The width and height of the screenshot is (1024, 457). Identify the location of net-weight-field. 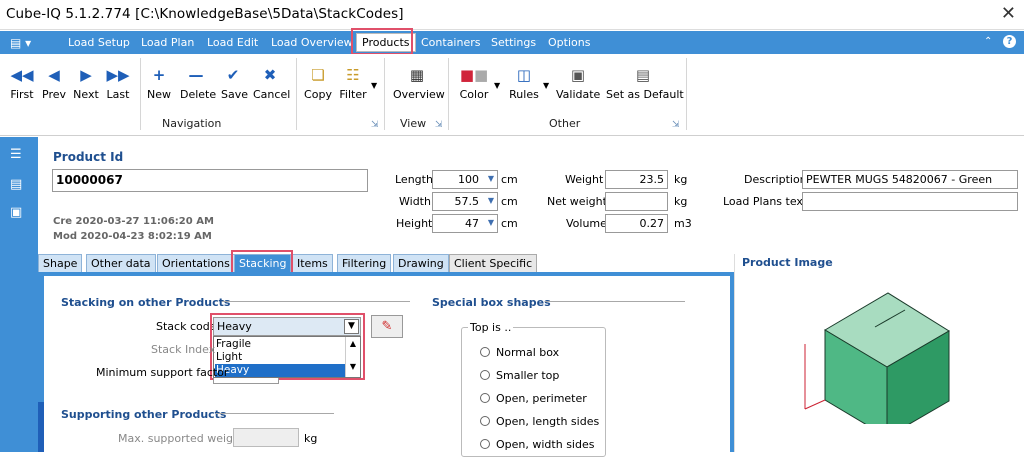
(636, 201).